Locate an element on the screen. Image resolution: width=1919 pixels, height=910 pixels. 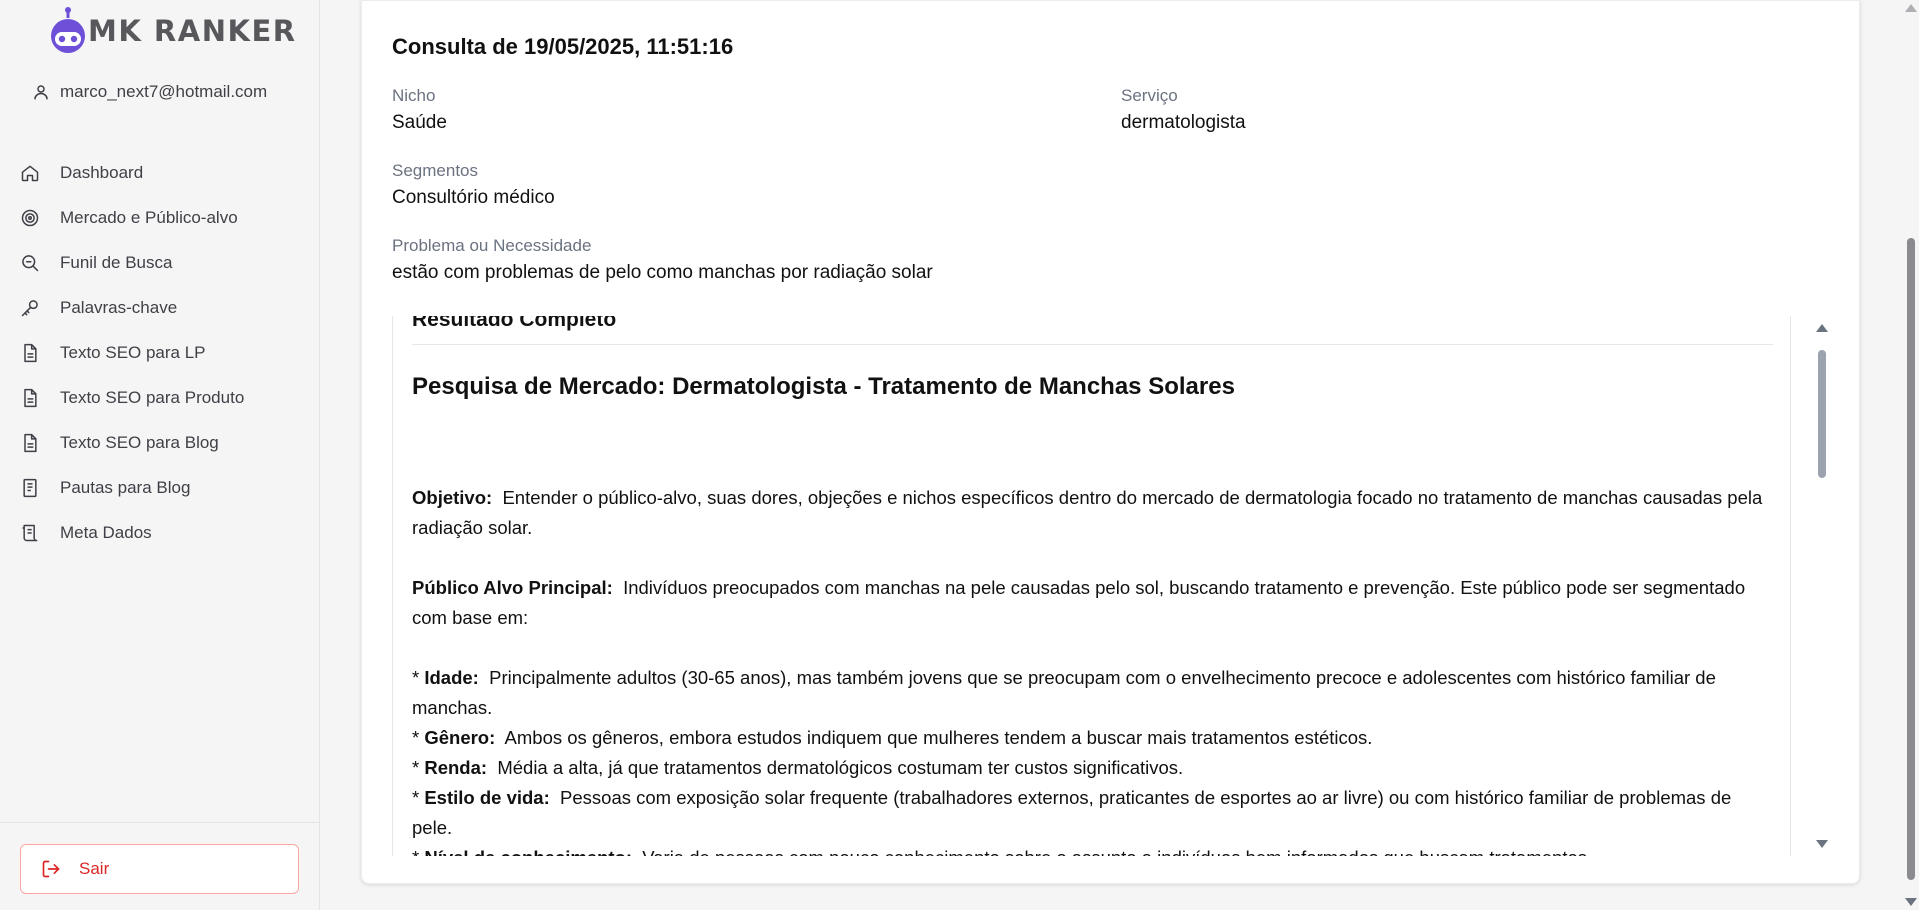
sidebar-item-label: Texto SEO para LP is located at coordinates (133, 352).